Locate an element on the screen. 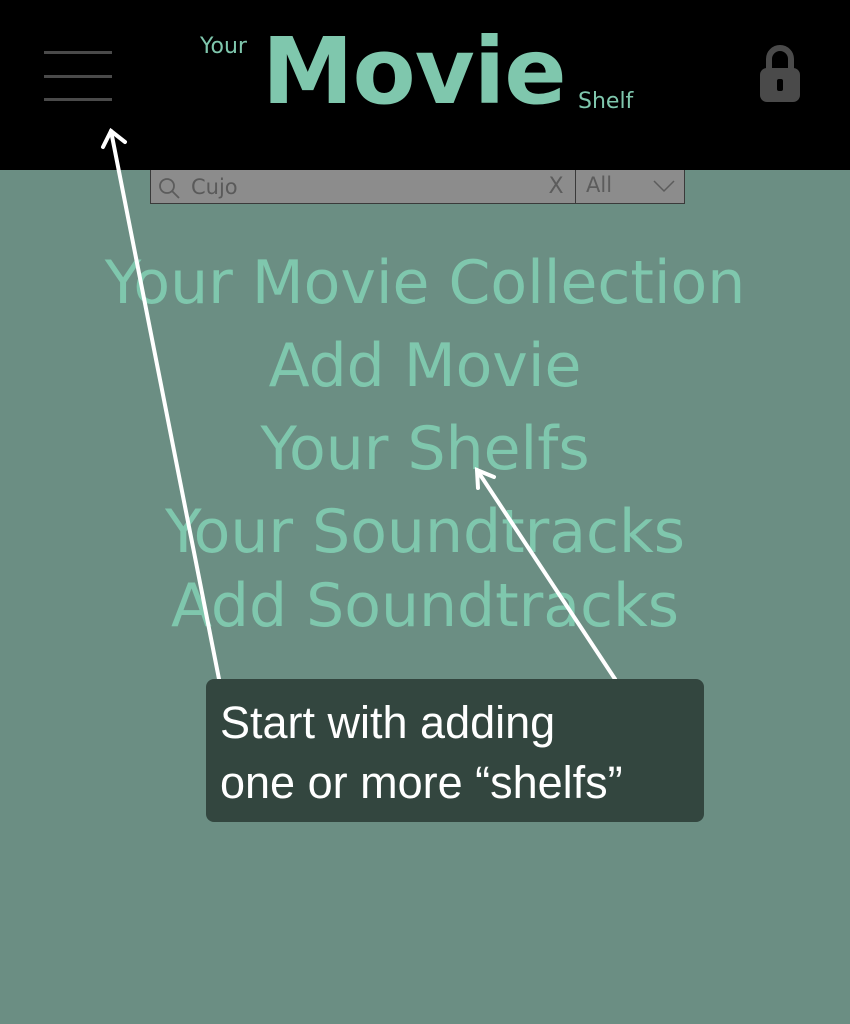  search-input is located at coordinates (356, 187).